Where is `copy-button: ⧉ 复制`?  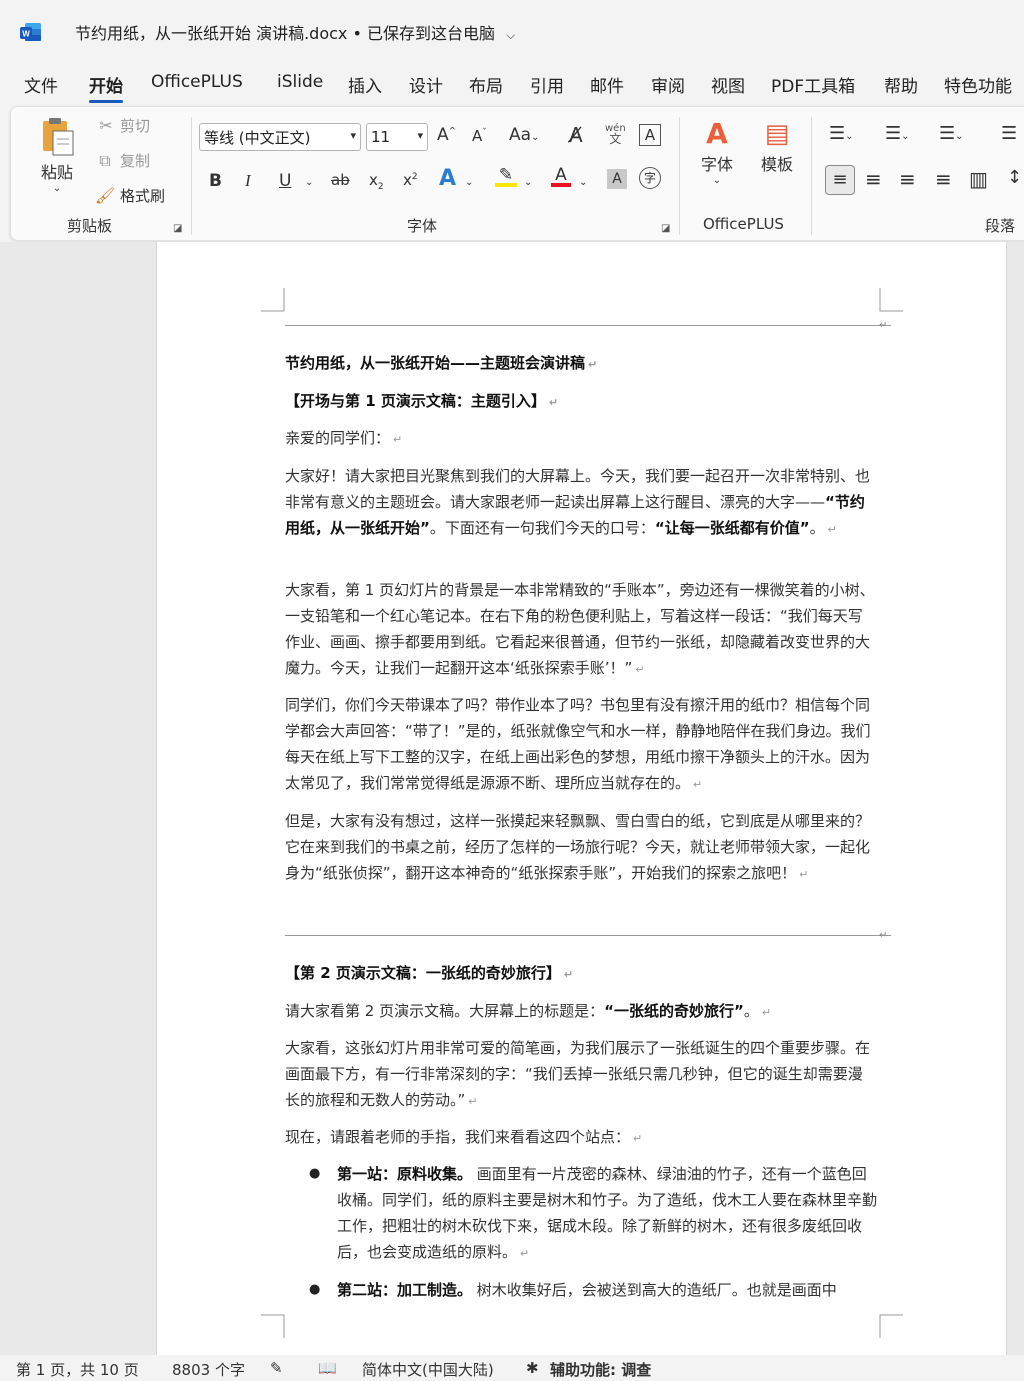
copy-button: ⧉ 复制 is located at coordinates (121, 160).